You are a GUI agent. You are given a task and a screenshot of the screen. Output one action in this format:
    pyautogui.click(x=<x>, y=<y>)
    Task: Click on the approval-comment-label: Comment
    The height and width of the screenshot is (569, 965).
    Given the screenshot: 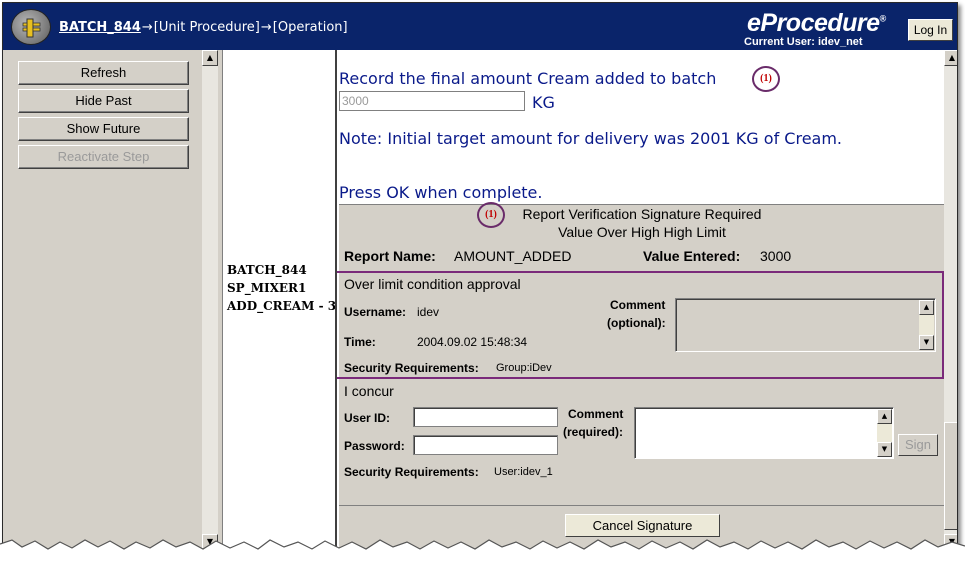 What is the action you would take?
    pyautogui.click(x=638, y=305)
    